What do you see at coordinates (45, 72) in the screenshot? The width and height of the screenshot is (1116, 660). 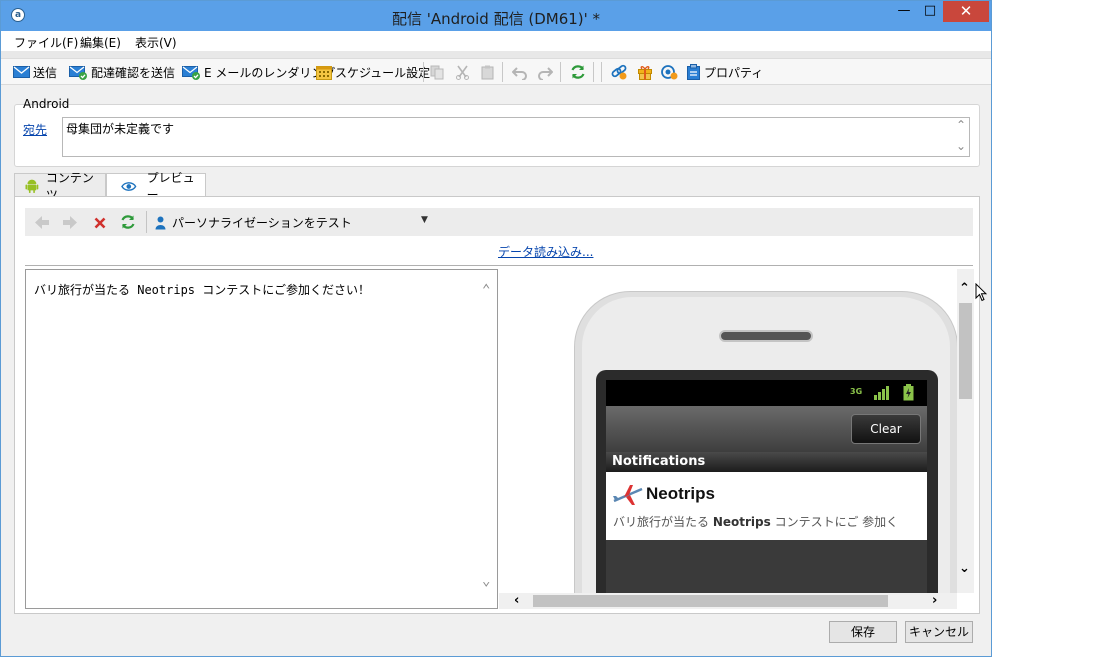 I see `send-label: 送信` at bounding box center [45, 72].